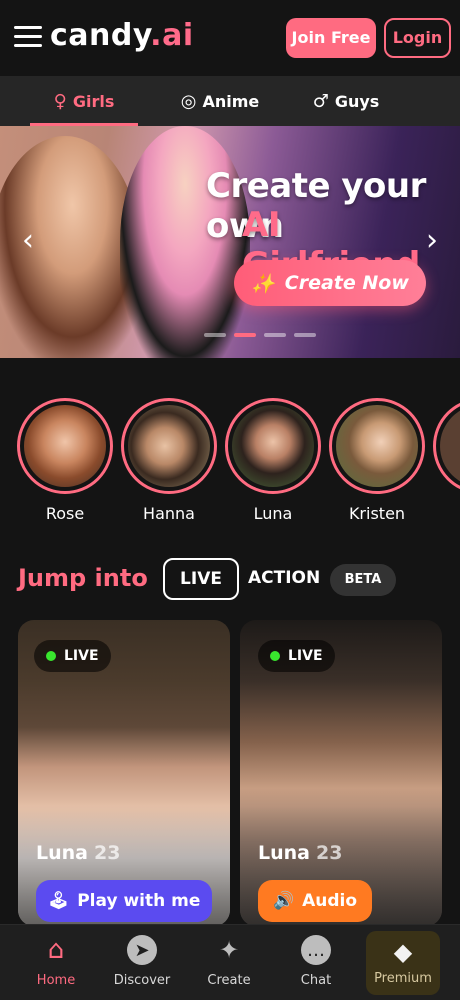 The width and height of the screenshot is (460, 1000). I want to click on story-rose: Rose, so click(65, 460).